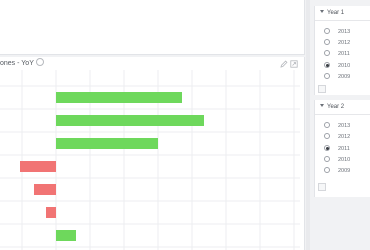 Image resolution: width=370 pixels, height=250 pixels. I want to click on year-1-filter: Year 1 2013 2012 2011 2010 2009, so click(342, 50).